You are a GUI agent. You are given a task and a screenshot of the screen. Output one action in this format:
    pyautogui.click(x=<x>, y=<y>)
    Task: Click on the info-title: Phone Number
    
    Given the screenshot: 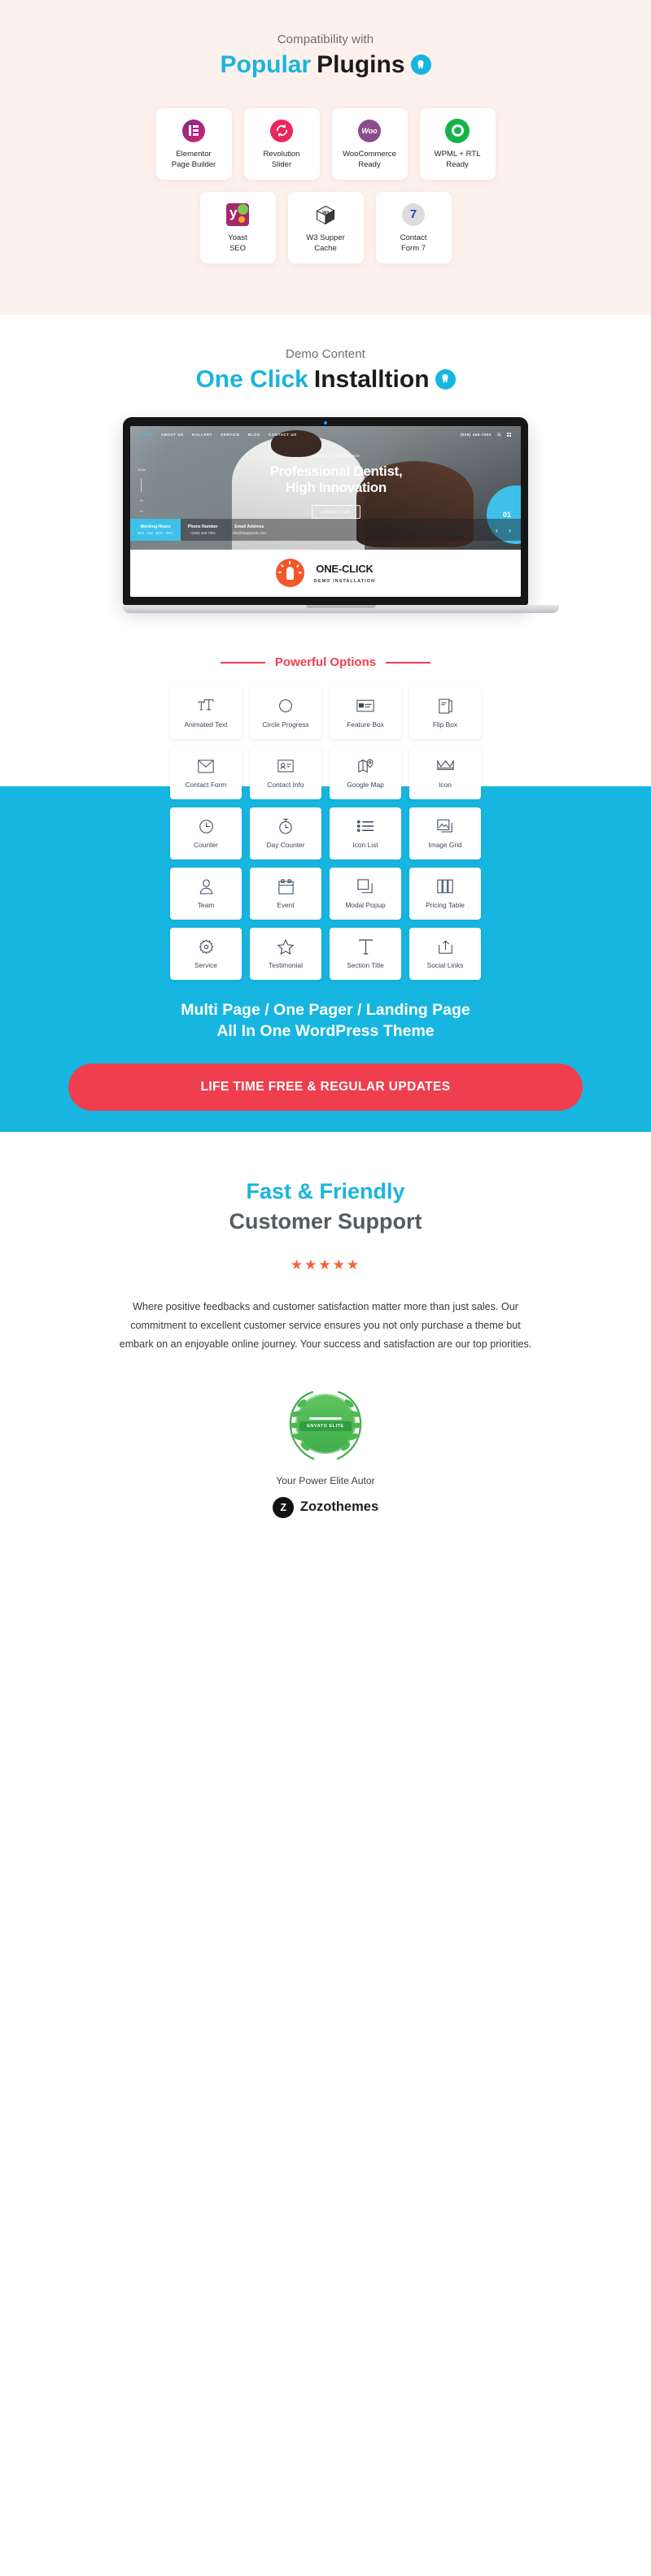 What is the action you would take?
    pyautogui.click(x=202, y=527)
    